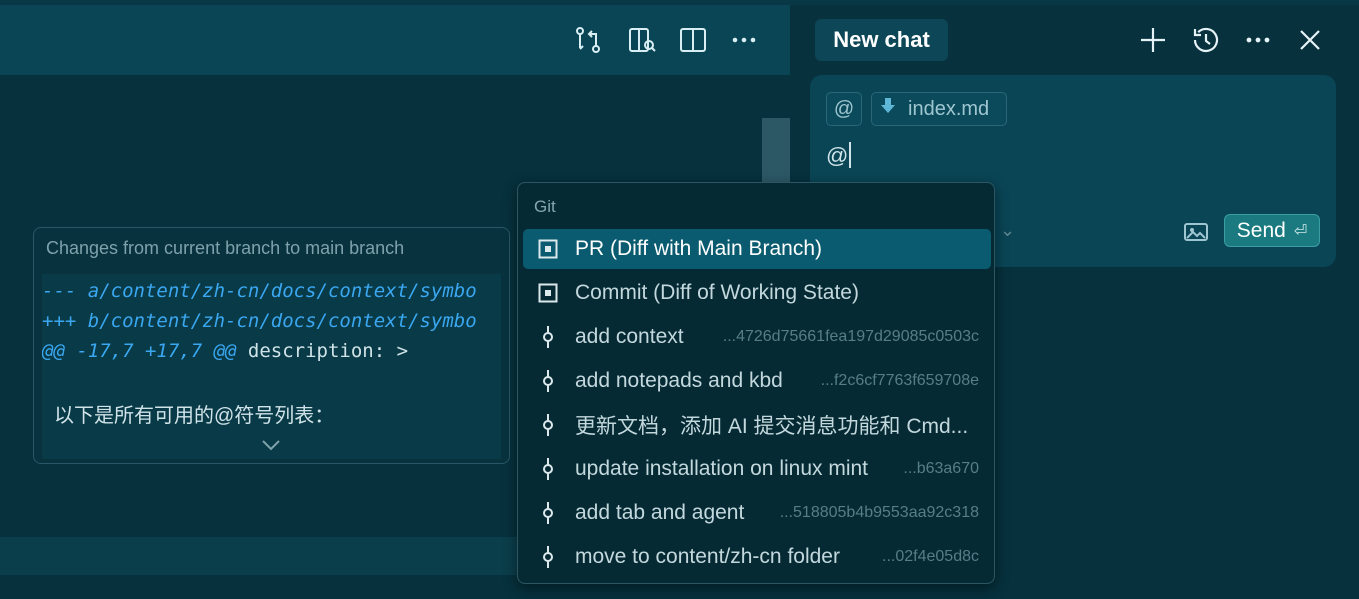 The width and height of the screenshot is (1359, 599). I want to click on editor-scrollbar, so click(776, 153).